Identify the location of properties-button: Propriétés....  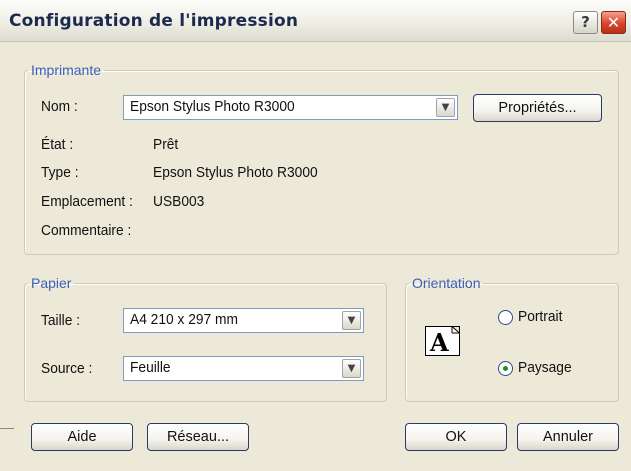
(537, 108).